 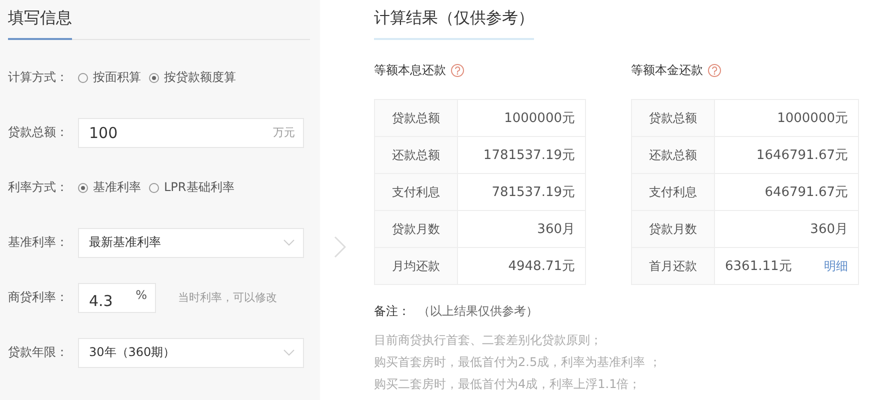 I want to click on table-cell: 月均还款, so click(x=416, y=266).